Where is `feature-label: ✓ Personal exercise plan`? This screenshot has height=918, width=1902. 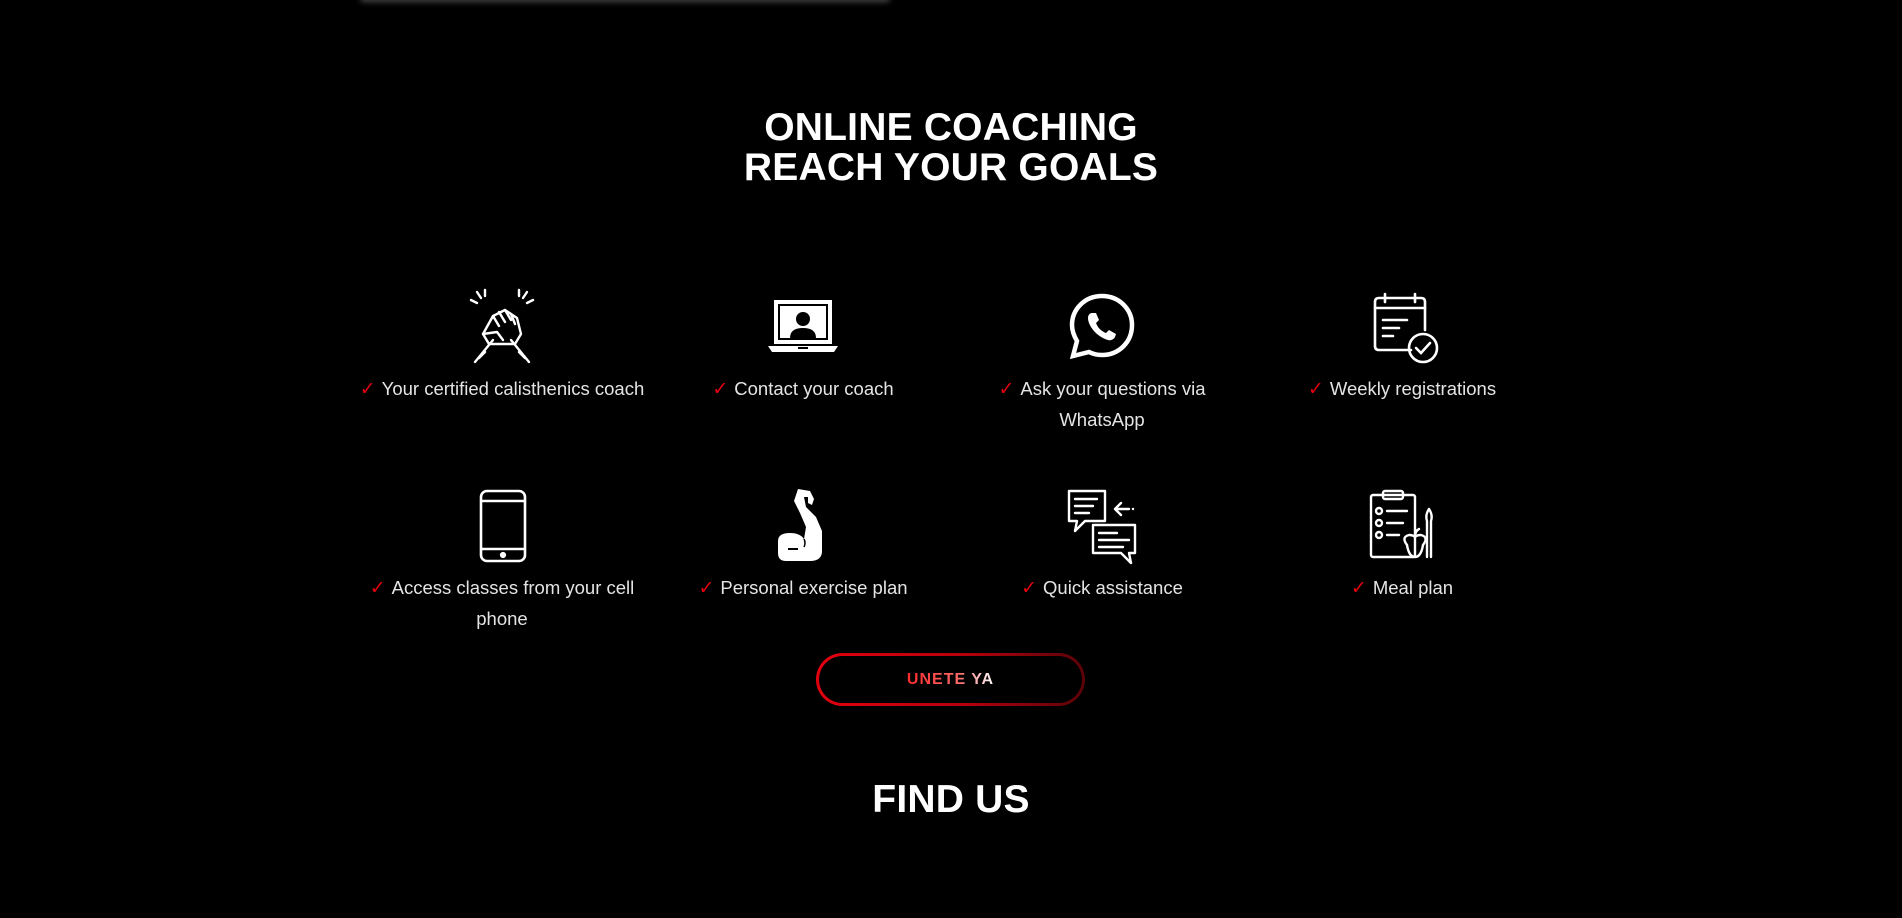
feature-label: ✓ Personal exercise plan is located at coordinates (803, 588).